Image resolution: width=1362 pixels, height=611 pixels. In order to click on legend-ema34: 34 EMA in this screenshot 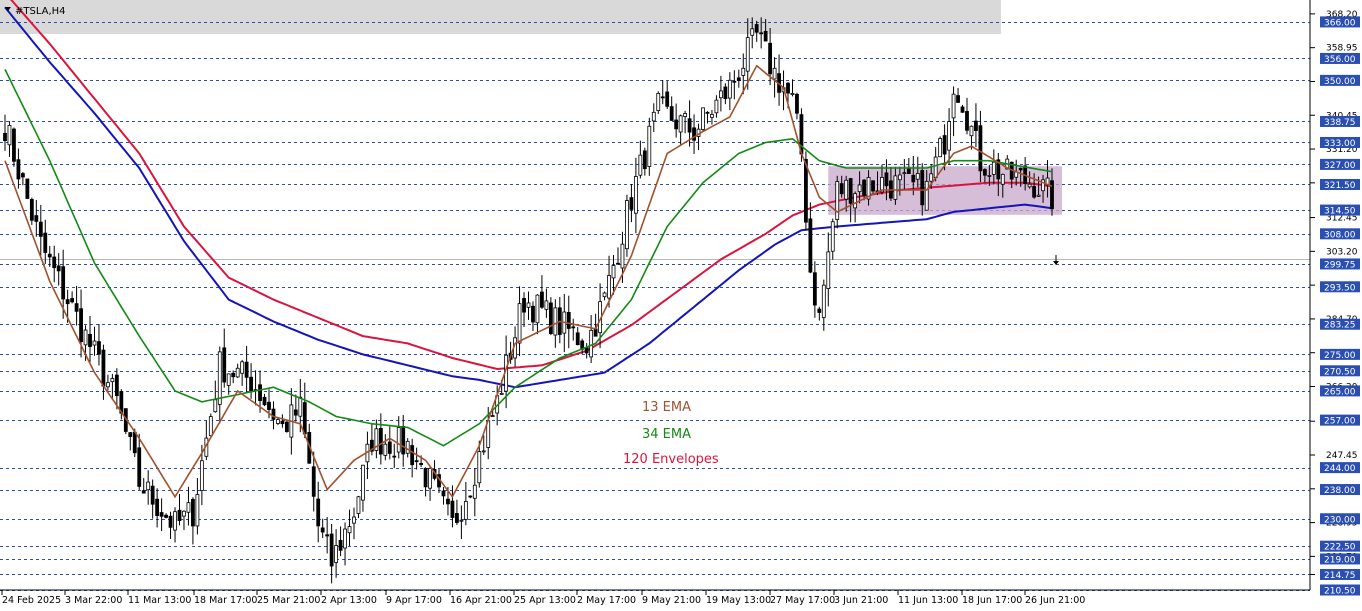, I will do `click(666, 434)`.